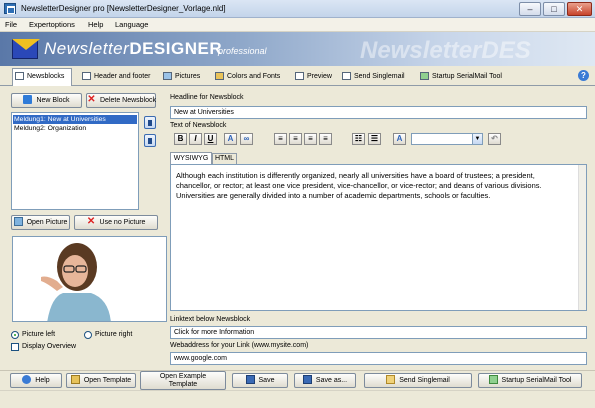 This screenshot has width=595, height=408. What do you see at coordinates (27, 379) in the screenshot?
I see `help-icon` at bounding box center [27, 379].